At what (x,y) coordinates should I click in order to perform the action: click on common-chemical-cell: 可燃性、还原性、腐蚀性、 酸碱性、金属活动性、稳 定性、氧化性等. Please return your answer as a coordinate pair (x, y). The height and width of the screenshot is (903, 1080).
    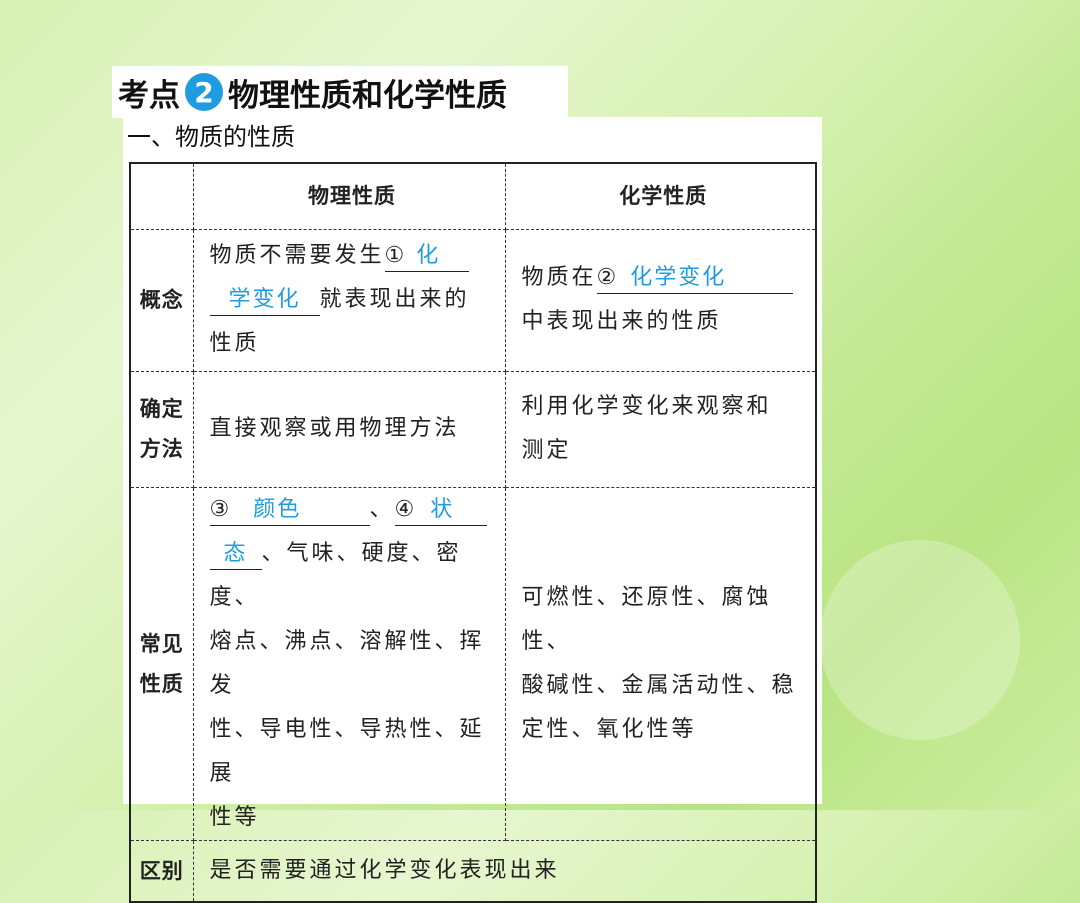
    Looking at the image, I should click on (660, 663).